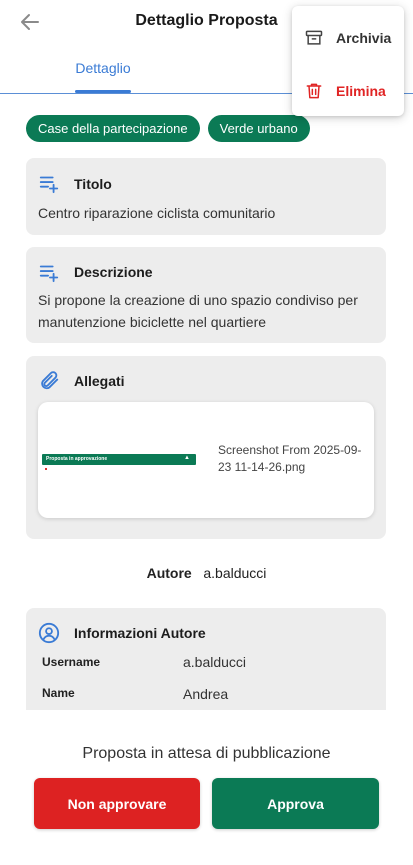  I want to click on info-value-name: Andrea, so click(206, 694).